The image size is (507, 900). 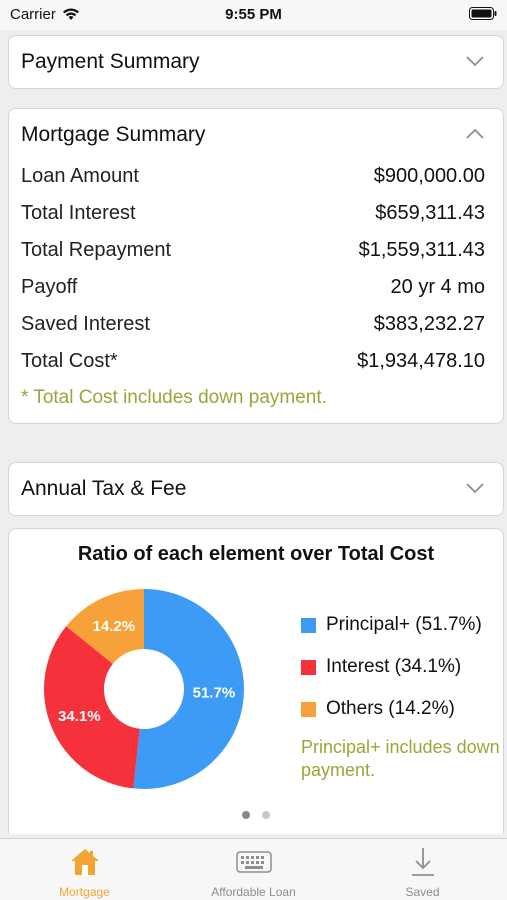 I want to click on status-time: 9:55 PM, so click(x=253, y=14).